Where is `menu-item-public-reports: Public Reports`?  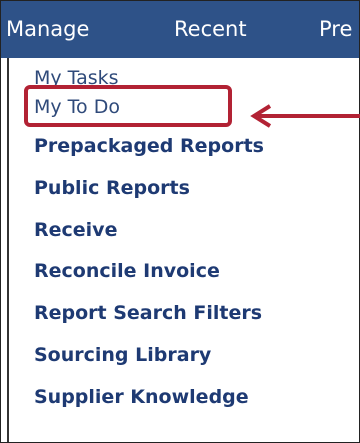
menu-item-public-reports: Public Reports is located at coordinates (112, 188).